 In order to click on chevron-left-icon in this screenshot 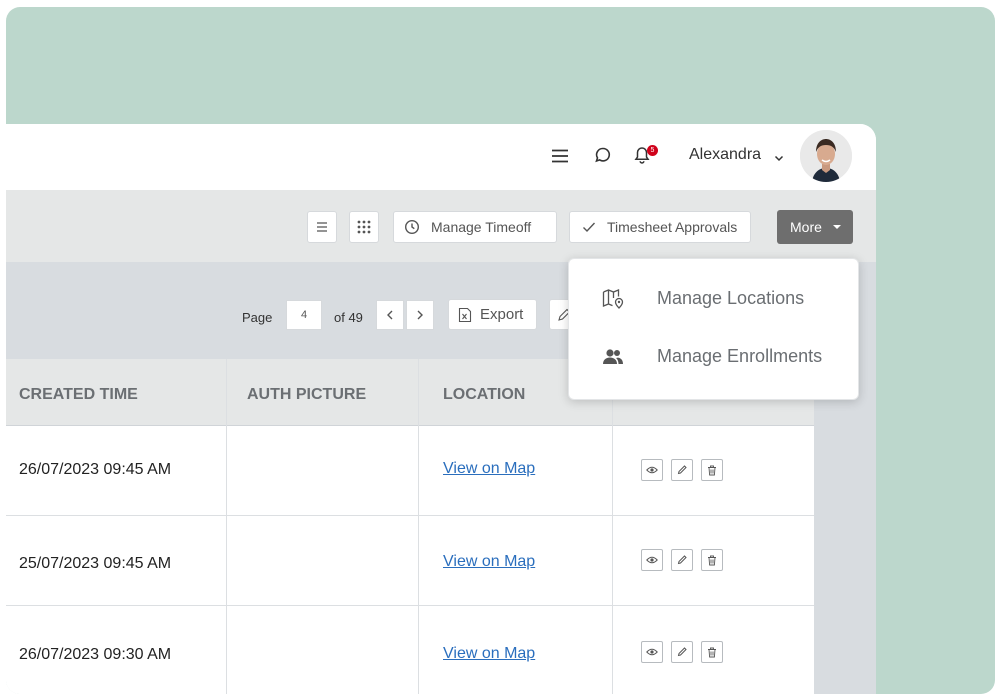, I will do `click(390, 315)`.